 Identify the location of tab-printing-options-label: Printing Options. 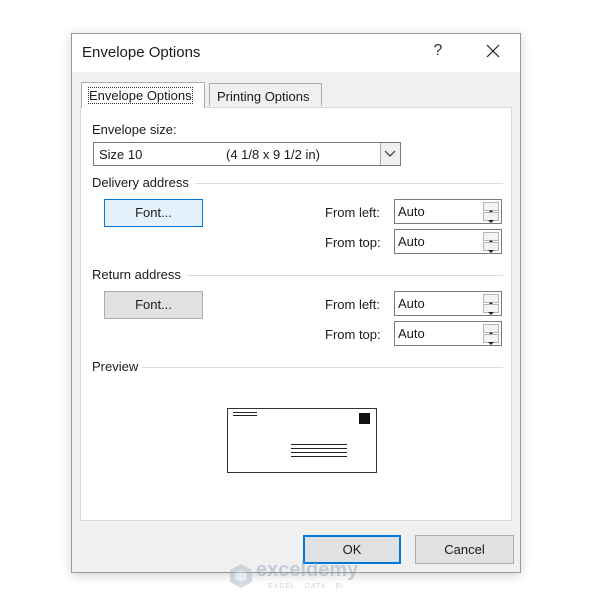
(263, 96).